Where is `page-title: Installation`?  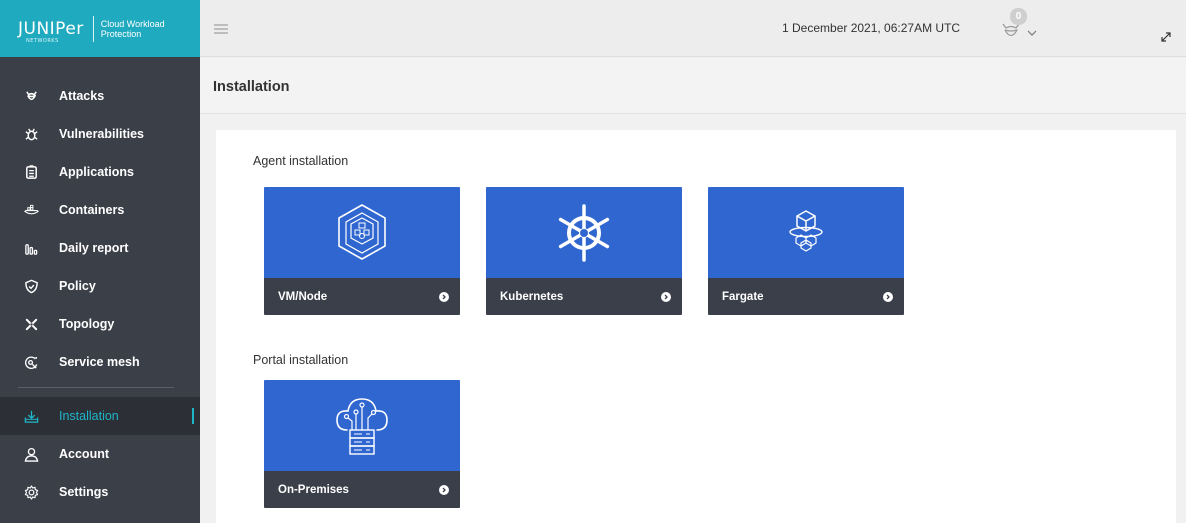
page-title: Installation is located at coordinates (251, 87).